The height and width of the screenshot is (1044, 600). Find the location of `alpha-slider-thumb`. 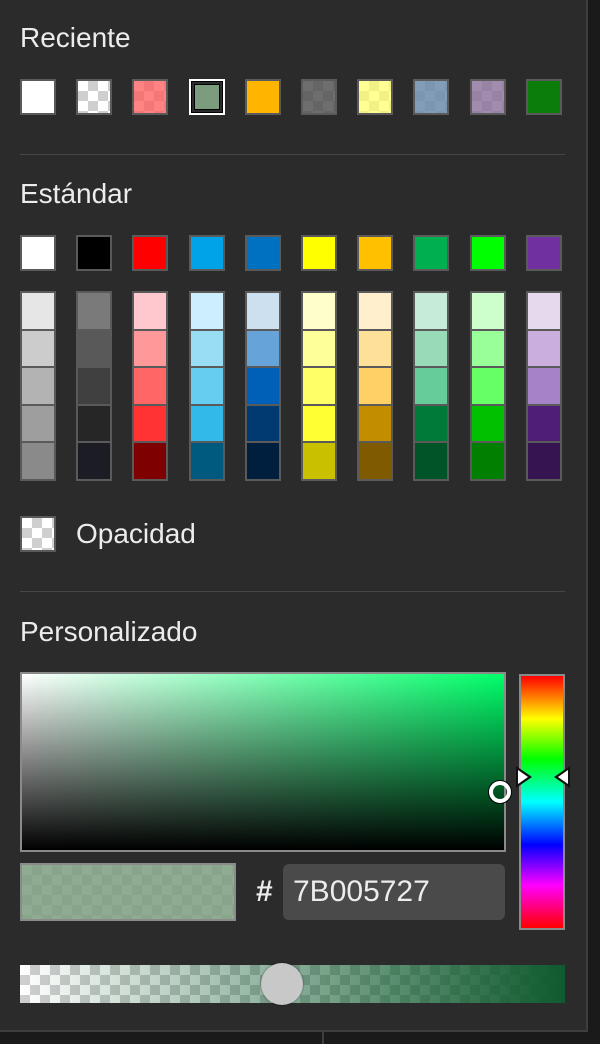

alpha-slider-thumb is located at coordinates (282, 984).